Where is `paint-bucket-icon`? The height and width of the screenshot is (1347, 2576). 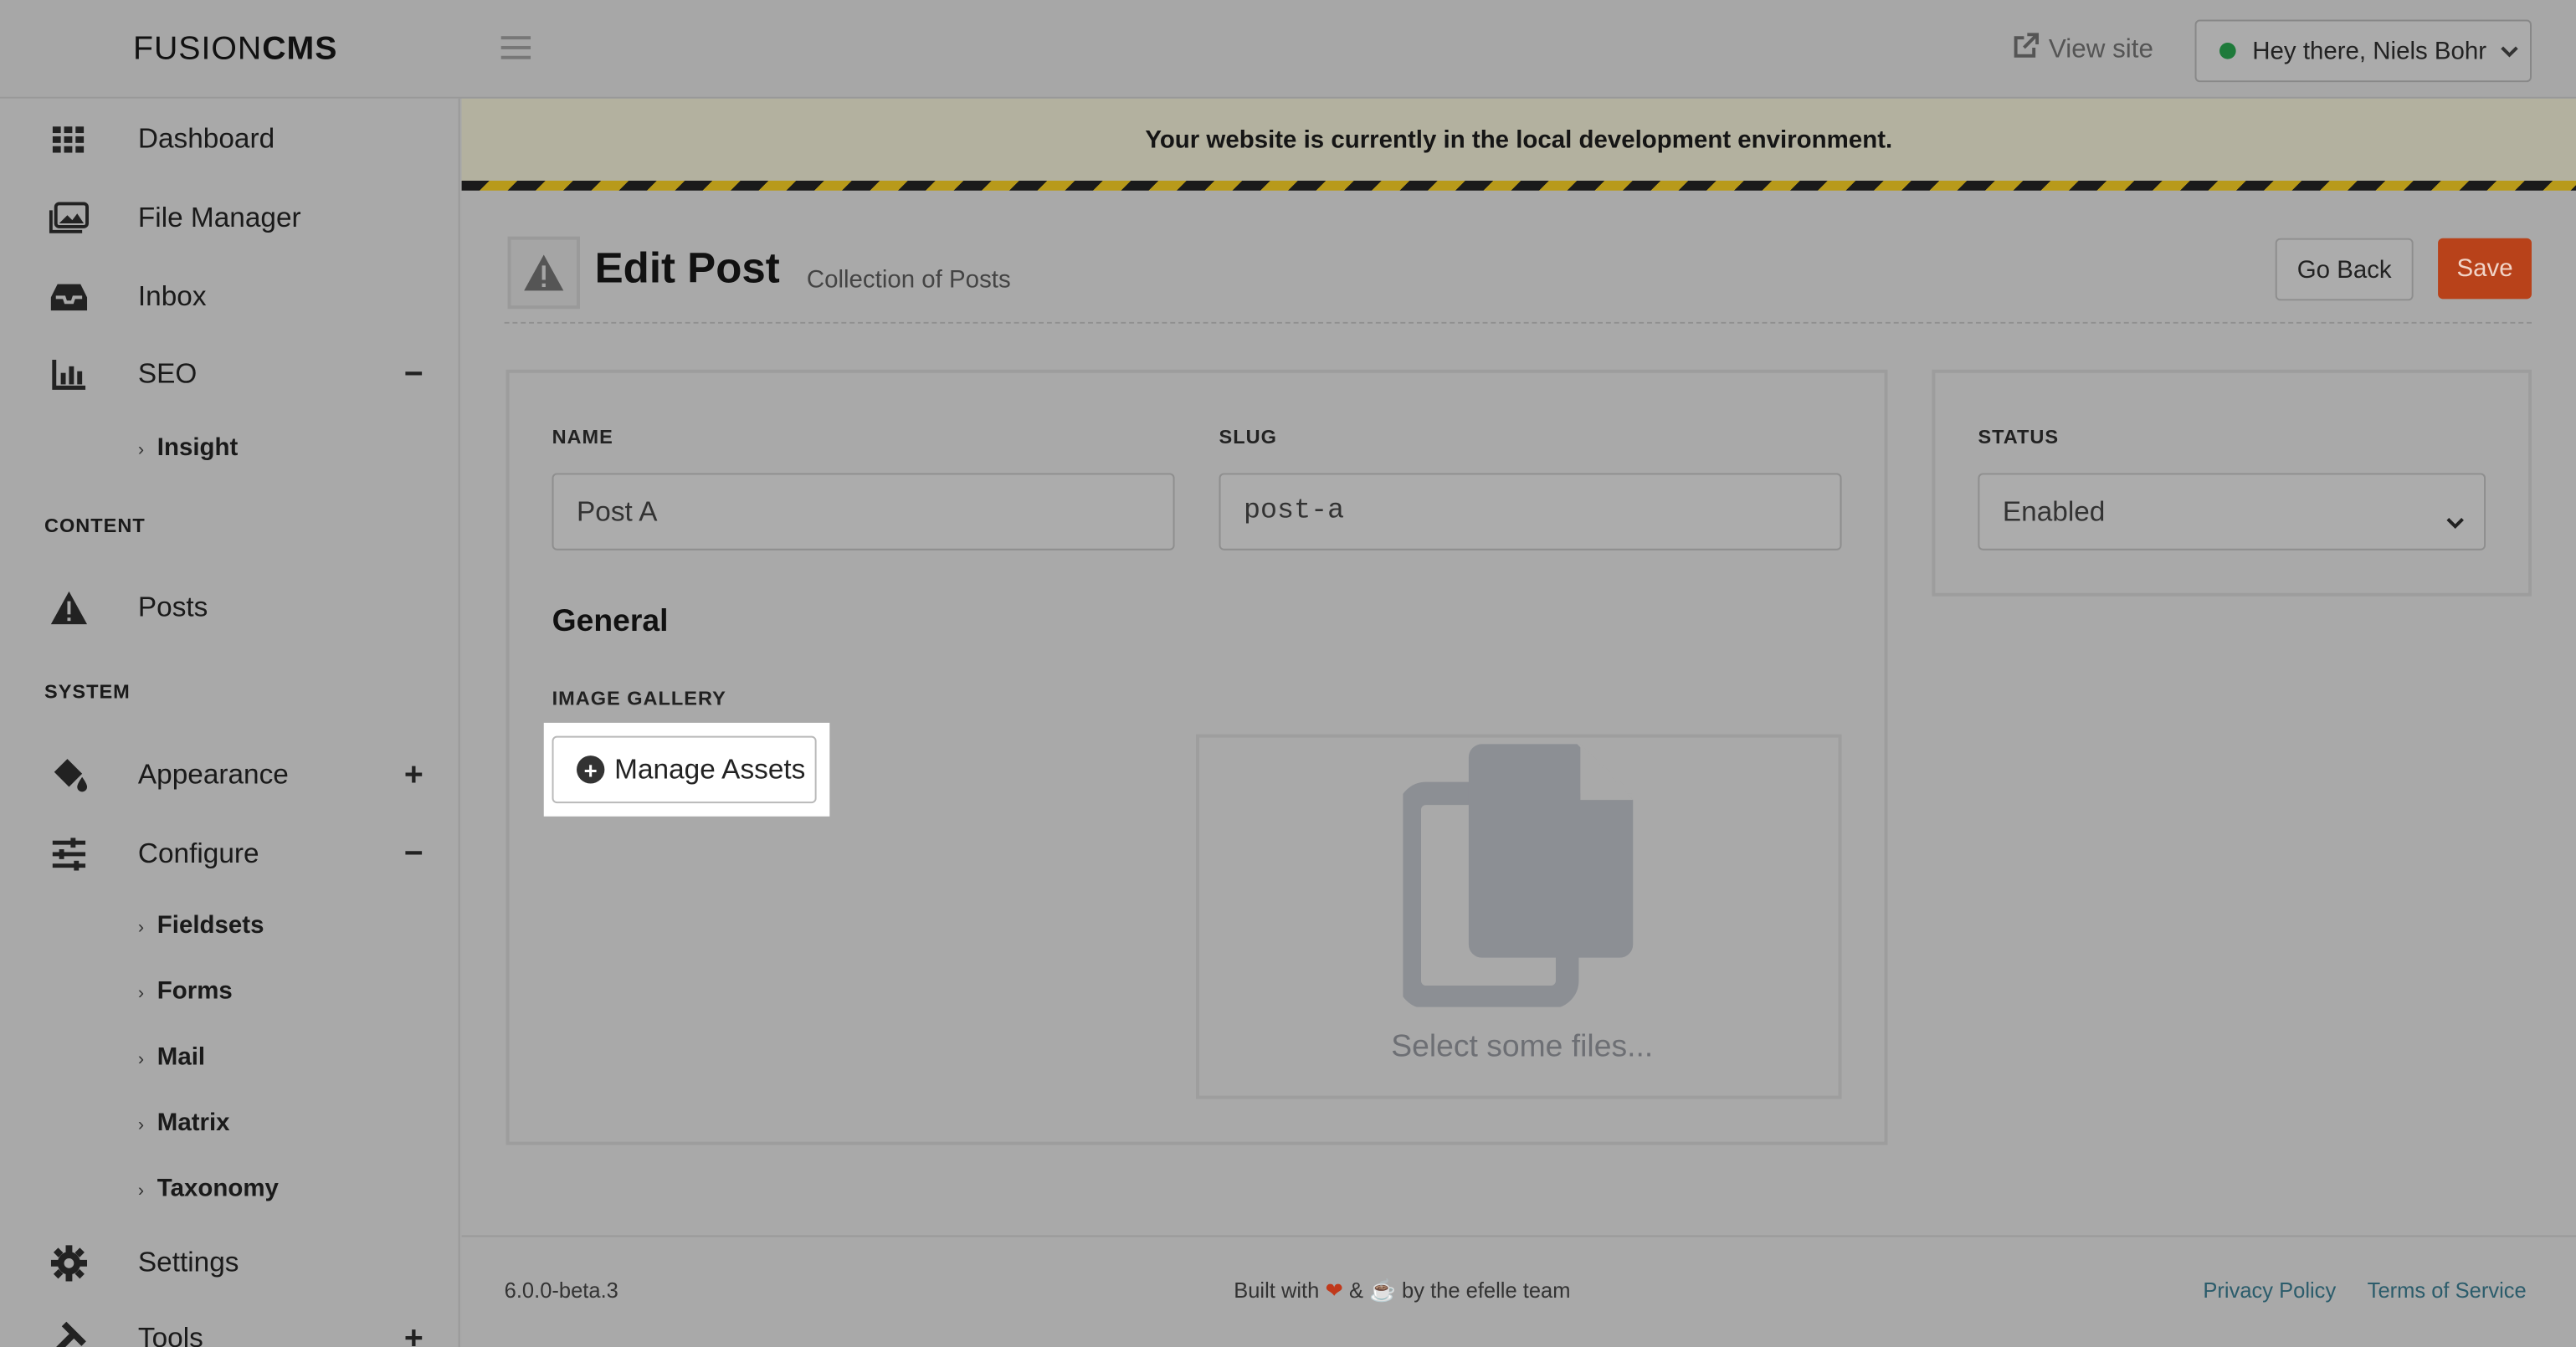 paint-bucket-icon is located at coordinates (69, 775).